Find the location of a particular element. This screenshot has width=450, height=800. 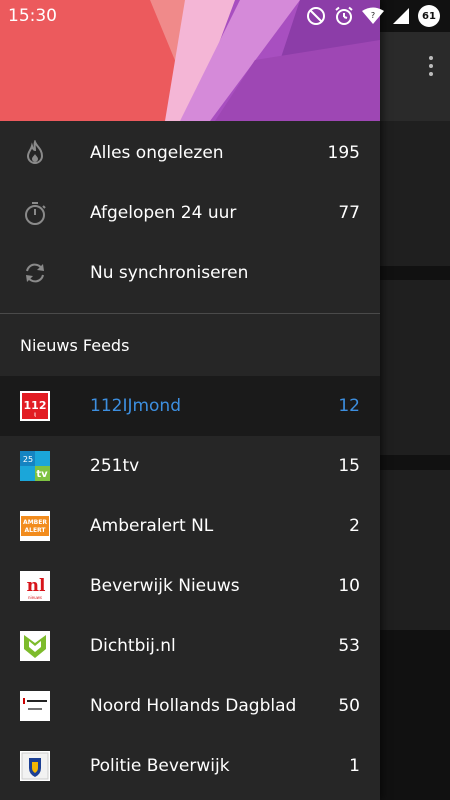

menu-item-count: 195 is located at coordinates (343, 153).